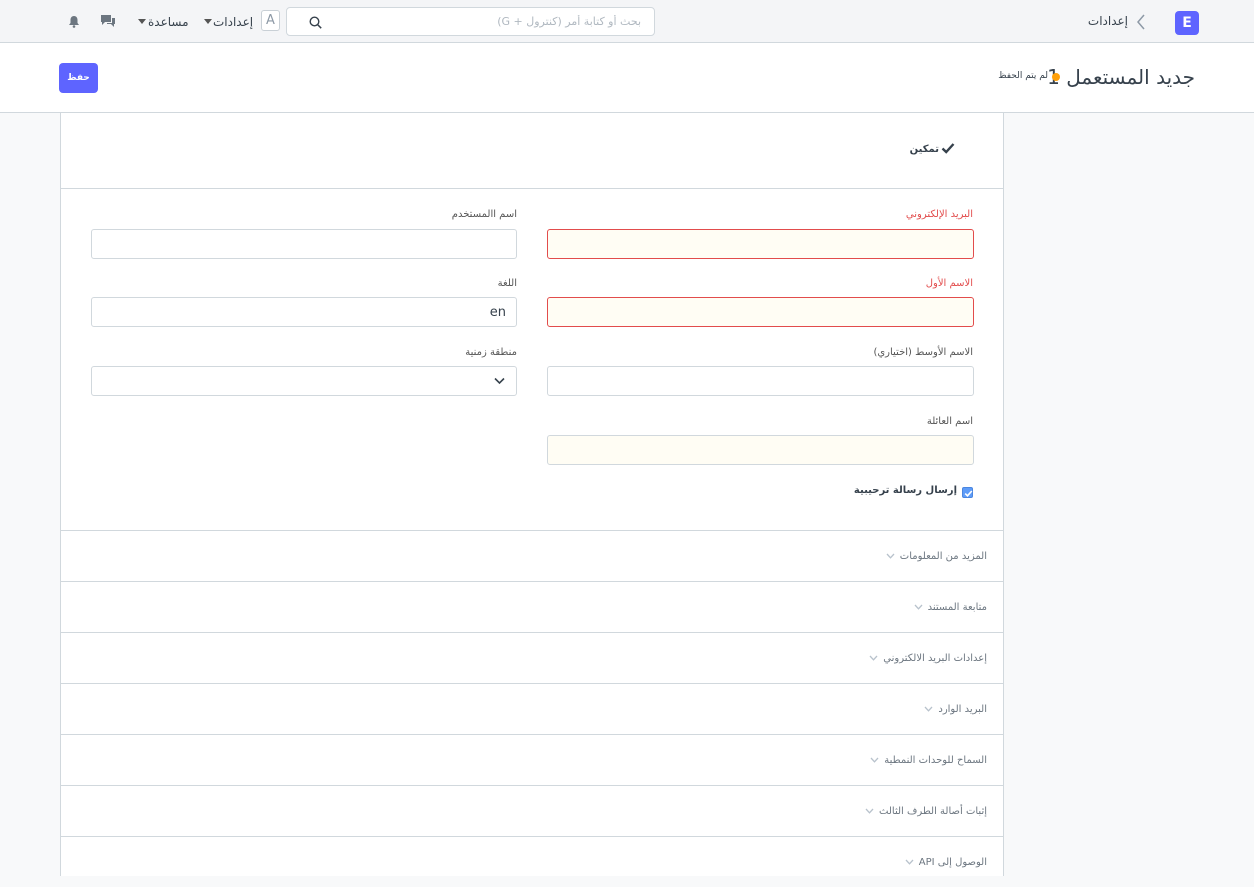 Image resolution: width=1254 pixels, height=887 pixels. What do you see at coordinates (208, 21) in the screenshot?
I see `settings-caret-icon` at bounding box center [208, 21].